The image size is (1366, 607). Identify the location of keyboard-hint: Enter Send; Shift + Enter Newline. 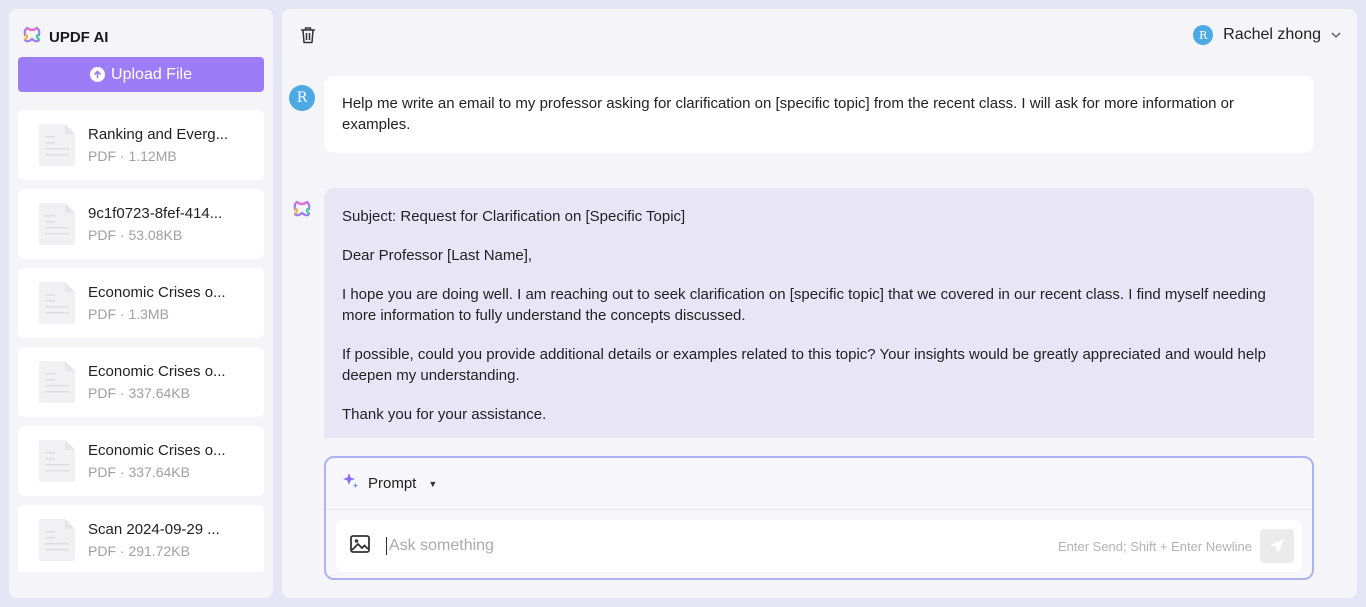
(1154, 546).